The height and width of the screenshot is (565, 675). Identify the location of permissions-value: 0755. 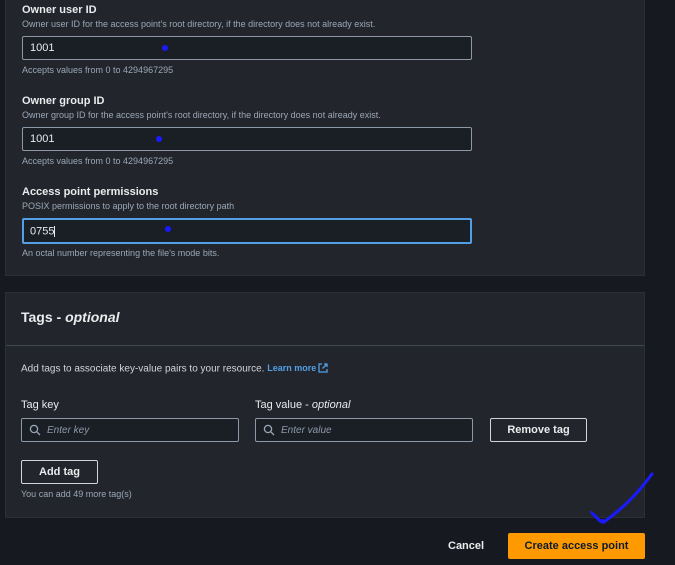
(42, 231).